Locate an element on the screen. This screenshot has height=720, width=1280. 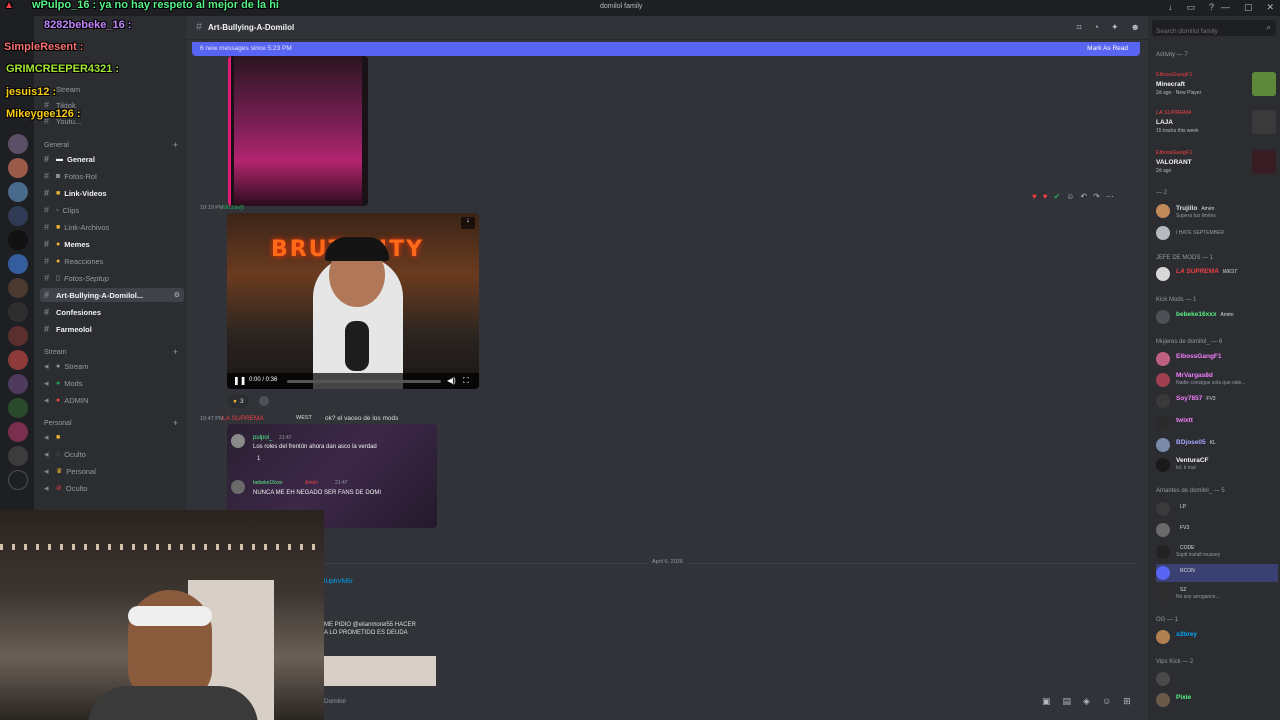
gif-icon: ▤ is located at coordinates (1067, 701).